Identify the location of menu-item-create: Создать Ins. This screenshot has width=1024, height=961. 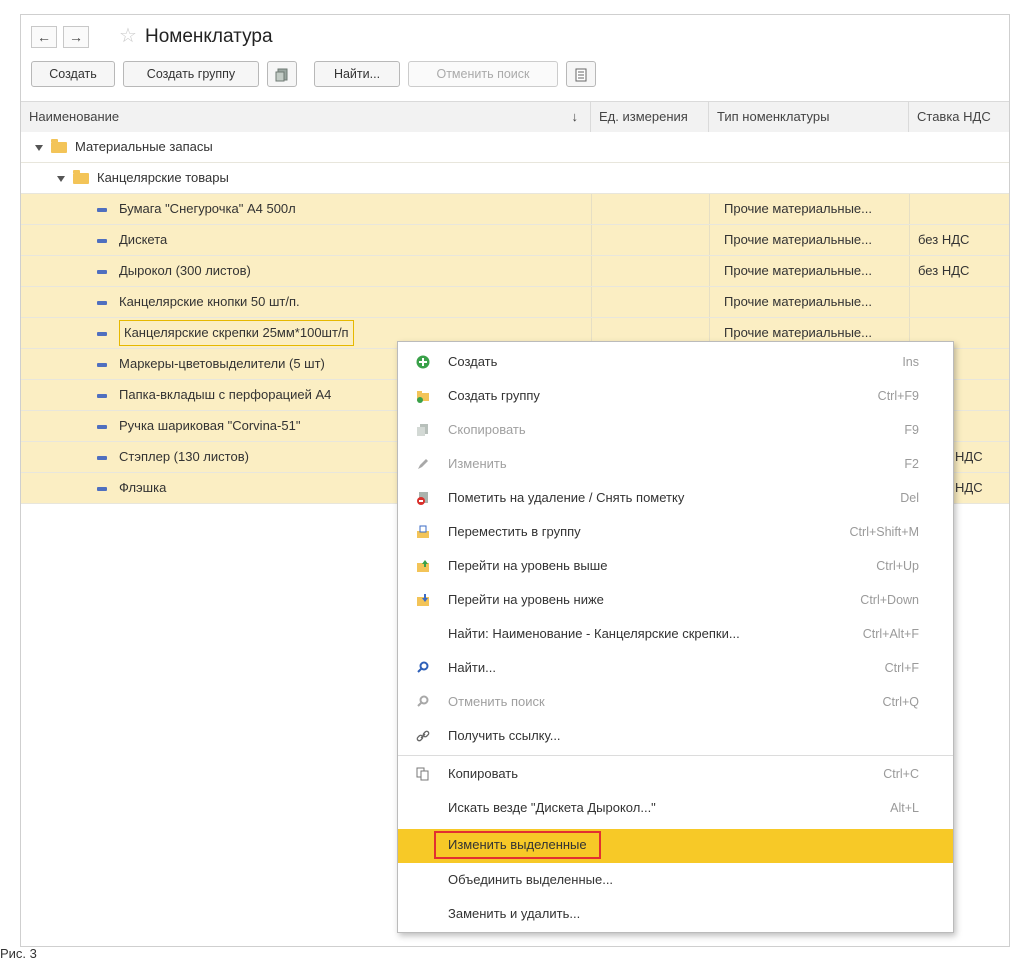
(675, 362).